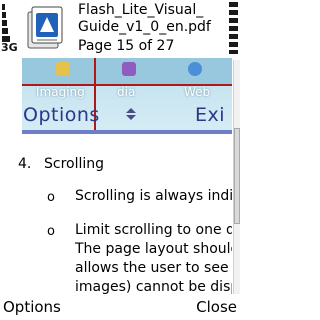 The width and height of the screenshot is (320, 320). Describe the element at coordinates (210, 115) in the screenshot. I see `embedded-exit-text: Exi` at that location.